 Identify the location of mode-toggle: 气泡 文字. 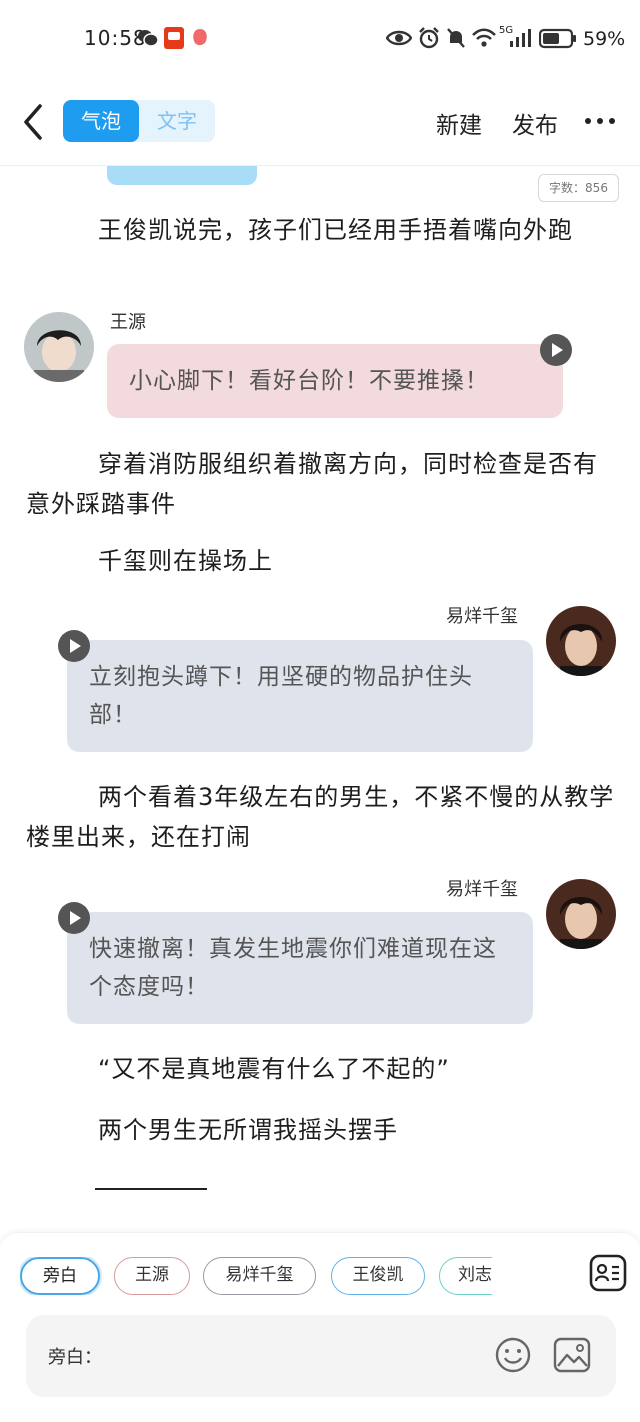
(139, 121).